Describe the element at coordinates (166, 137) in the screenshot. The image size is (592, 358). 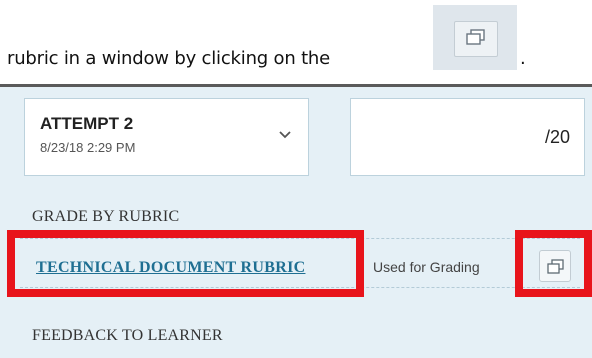
I see `attempt-selector: ATTEMPT 2 8/23/18 2:29 PM` at that location.